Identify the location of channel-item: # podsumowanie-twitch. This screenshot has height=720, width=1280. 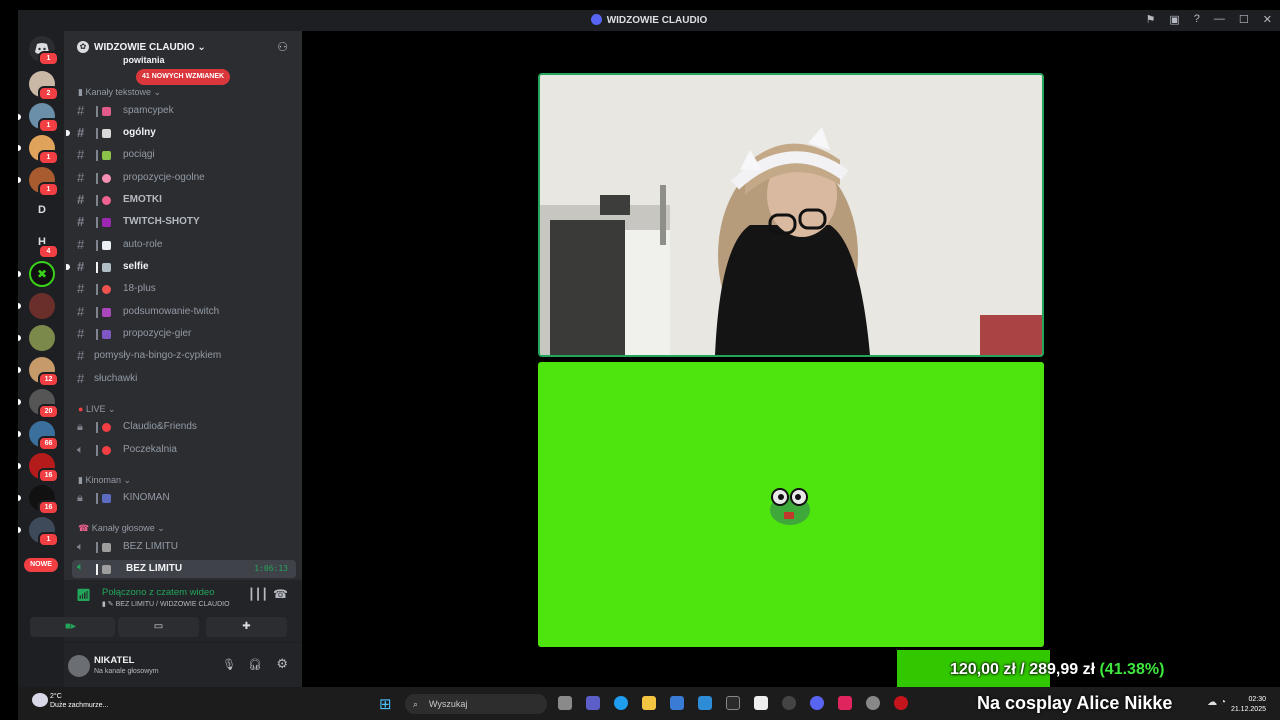
(184, 312).